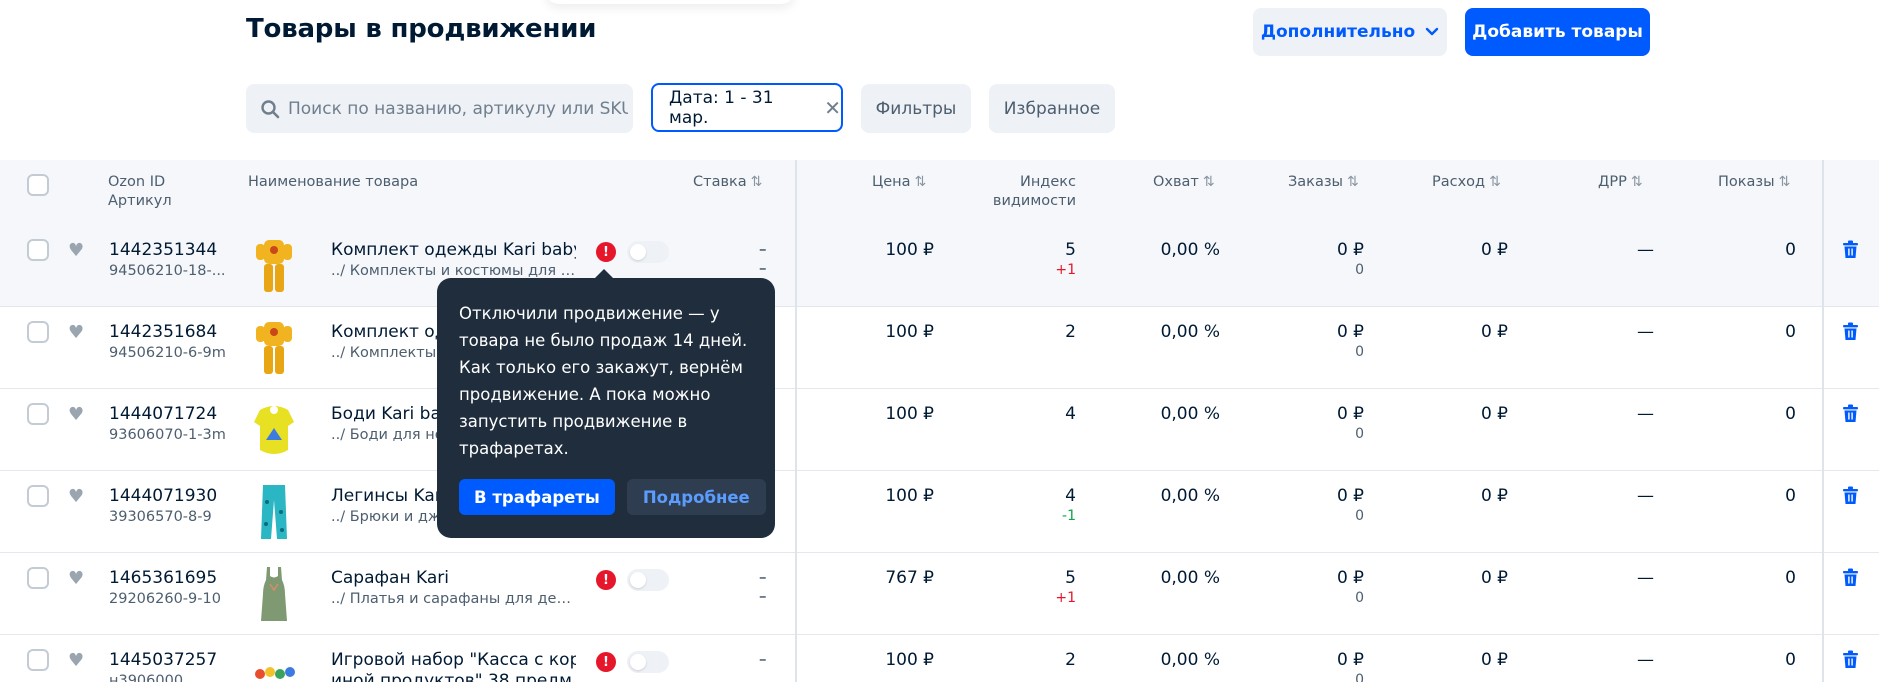 This screenshot has width=1879, height=682. Describe the element at coordinates (1315, 182) in the screenshot. I see `column-orders-label: Заказы` at that location.